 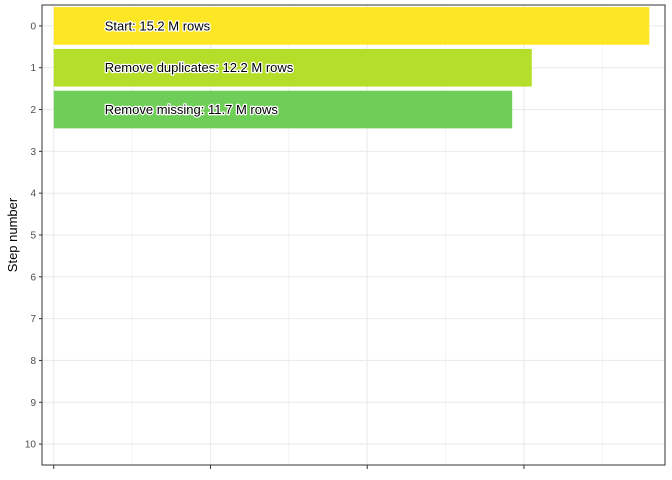 What do you see at coordinates (33, 152) in the screenshot?
I see `y-tick-label: 3` at bounding box center [33, 152].